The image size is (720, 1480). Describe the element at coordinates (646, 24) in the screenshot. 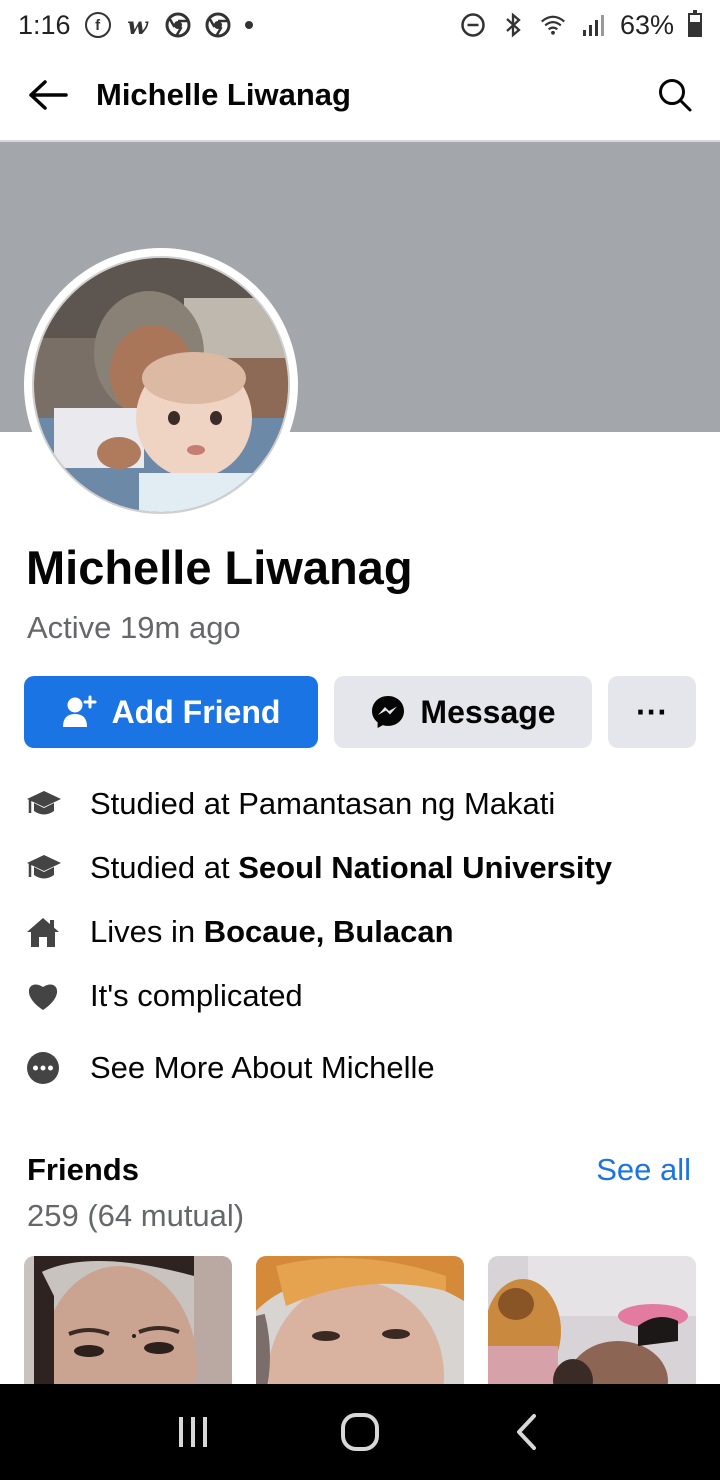

I see `battery-percent: 63%` at that location.